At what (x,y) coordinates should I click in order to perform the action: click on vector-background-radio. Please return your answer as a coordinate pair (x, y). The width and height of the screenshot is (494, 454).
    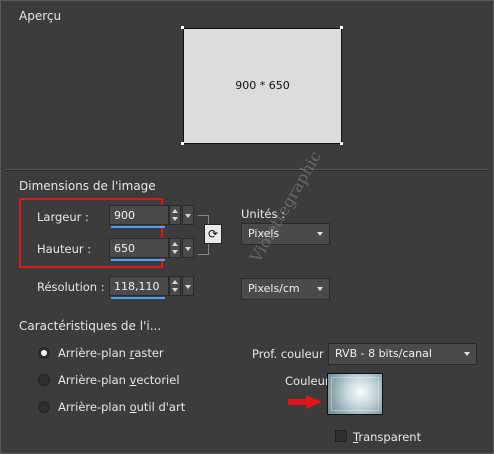
    Looking at the image, I should click on (44, 380).